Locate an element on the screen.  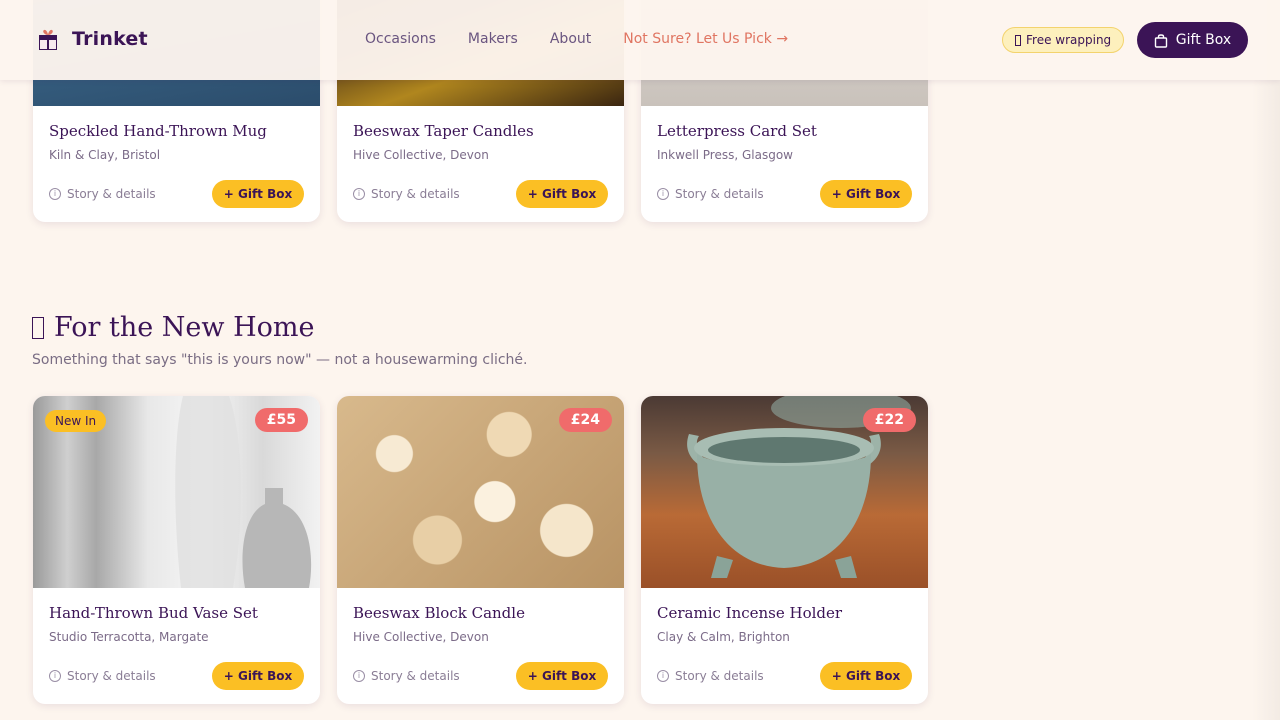
price-badge: £55 is located at coordinates (281, 420).